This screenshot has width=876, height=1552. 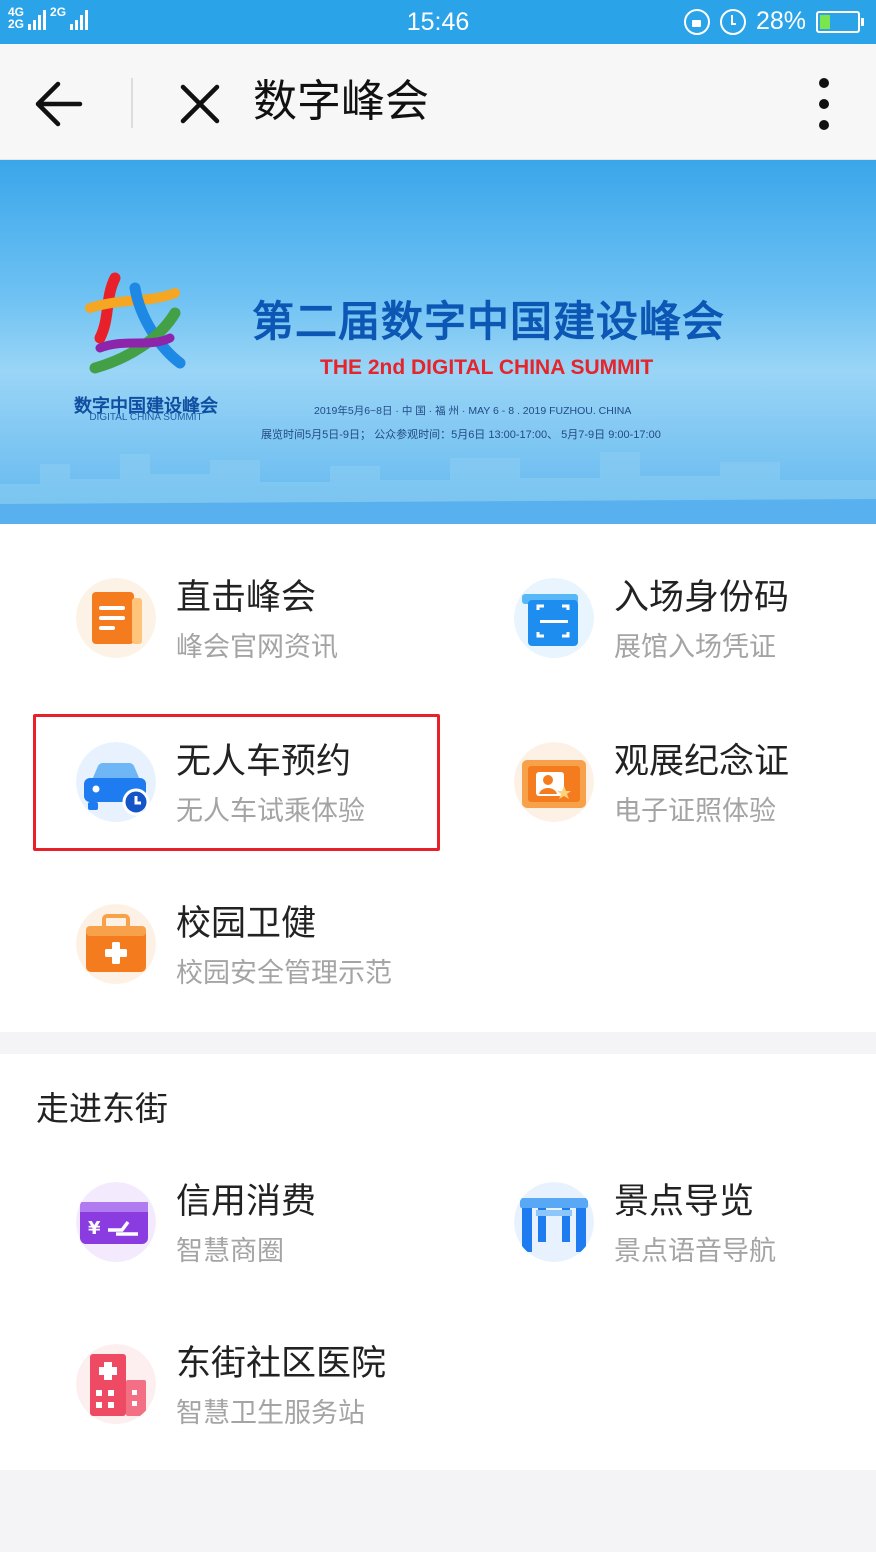 I want to click on highlight-box, so click(x=236, y=782).